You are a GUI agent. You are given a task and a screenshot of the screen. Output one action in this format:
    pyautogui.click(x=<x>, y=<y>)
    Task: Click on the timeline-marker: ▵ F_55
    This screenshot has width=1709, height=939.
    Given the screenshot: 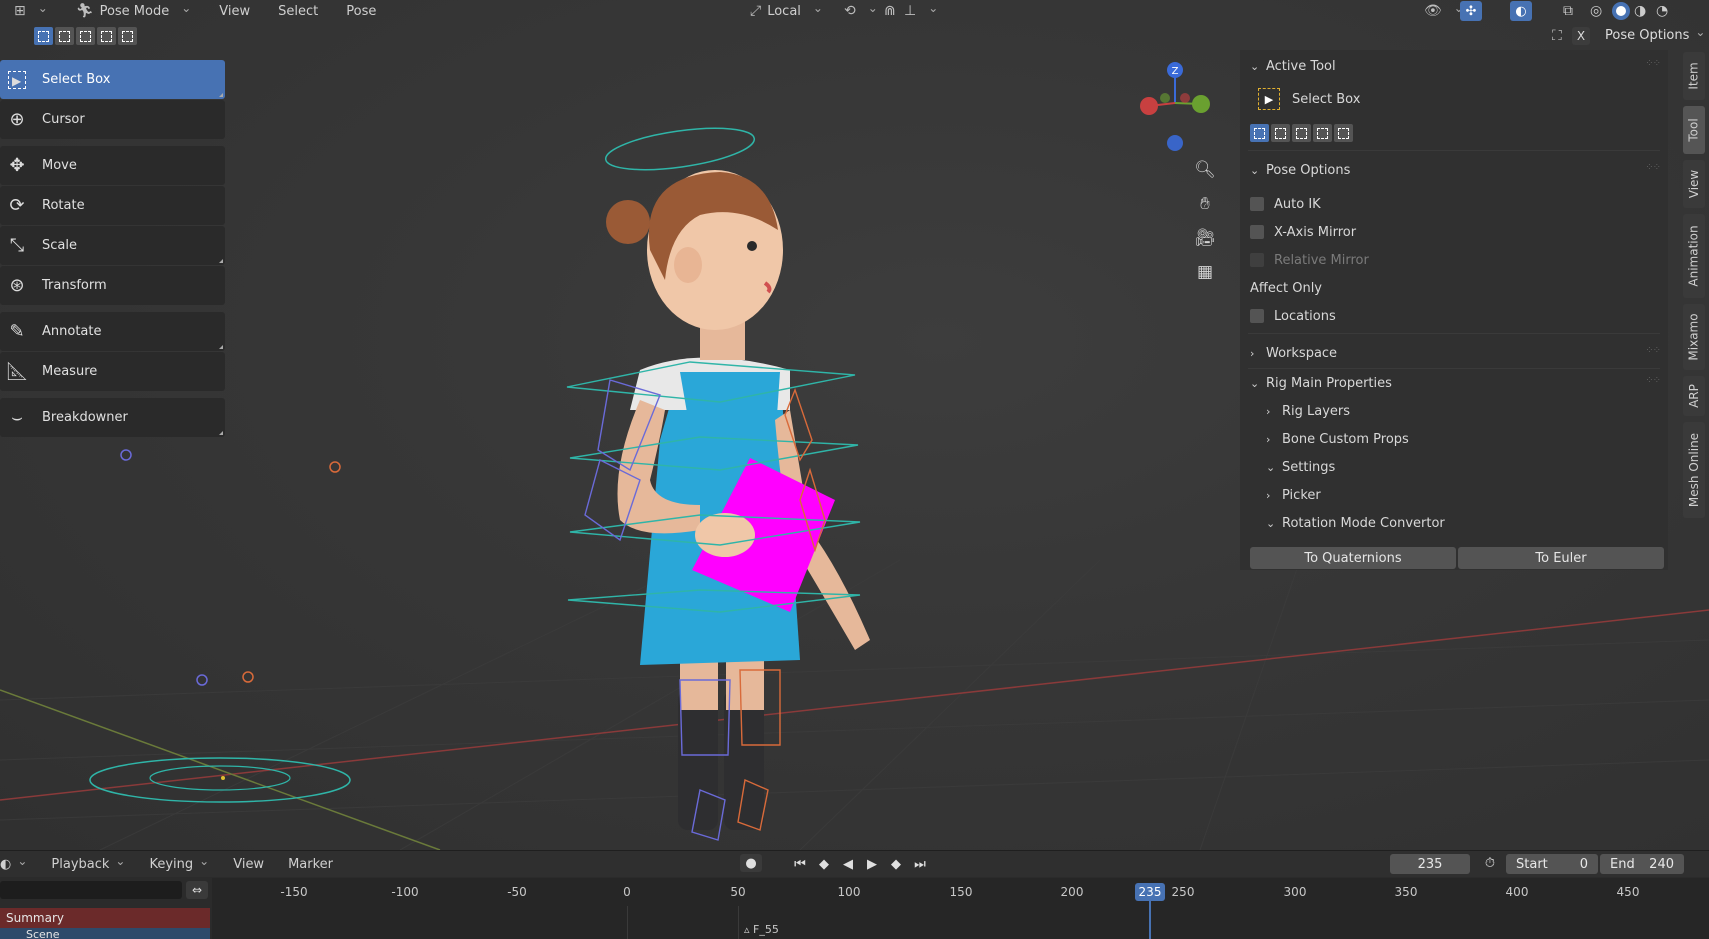 What is the action you would take?
    pyautogui.click(x=761, y=929)
    